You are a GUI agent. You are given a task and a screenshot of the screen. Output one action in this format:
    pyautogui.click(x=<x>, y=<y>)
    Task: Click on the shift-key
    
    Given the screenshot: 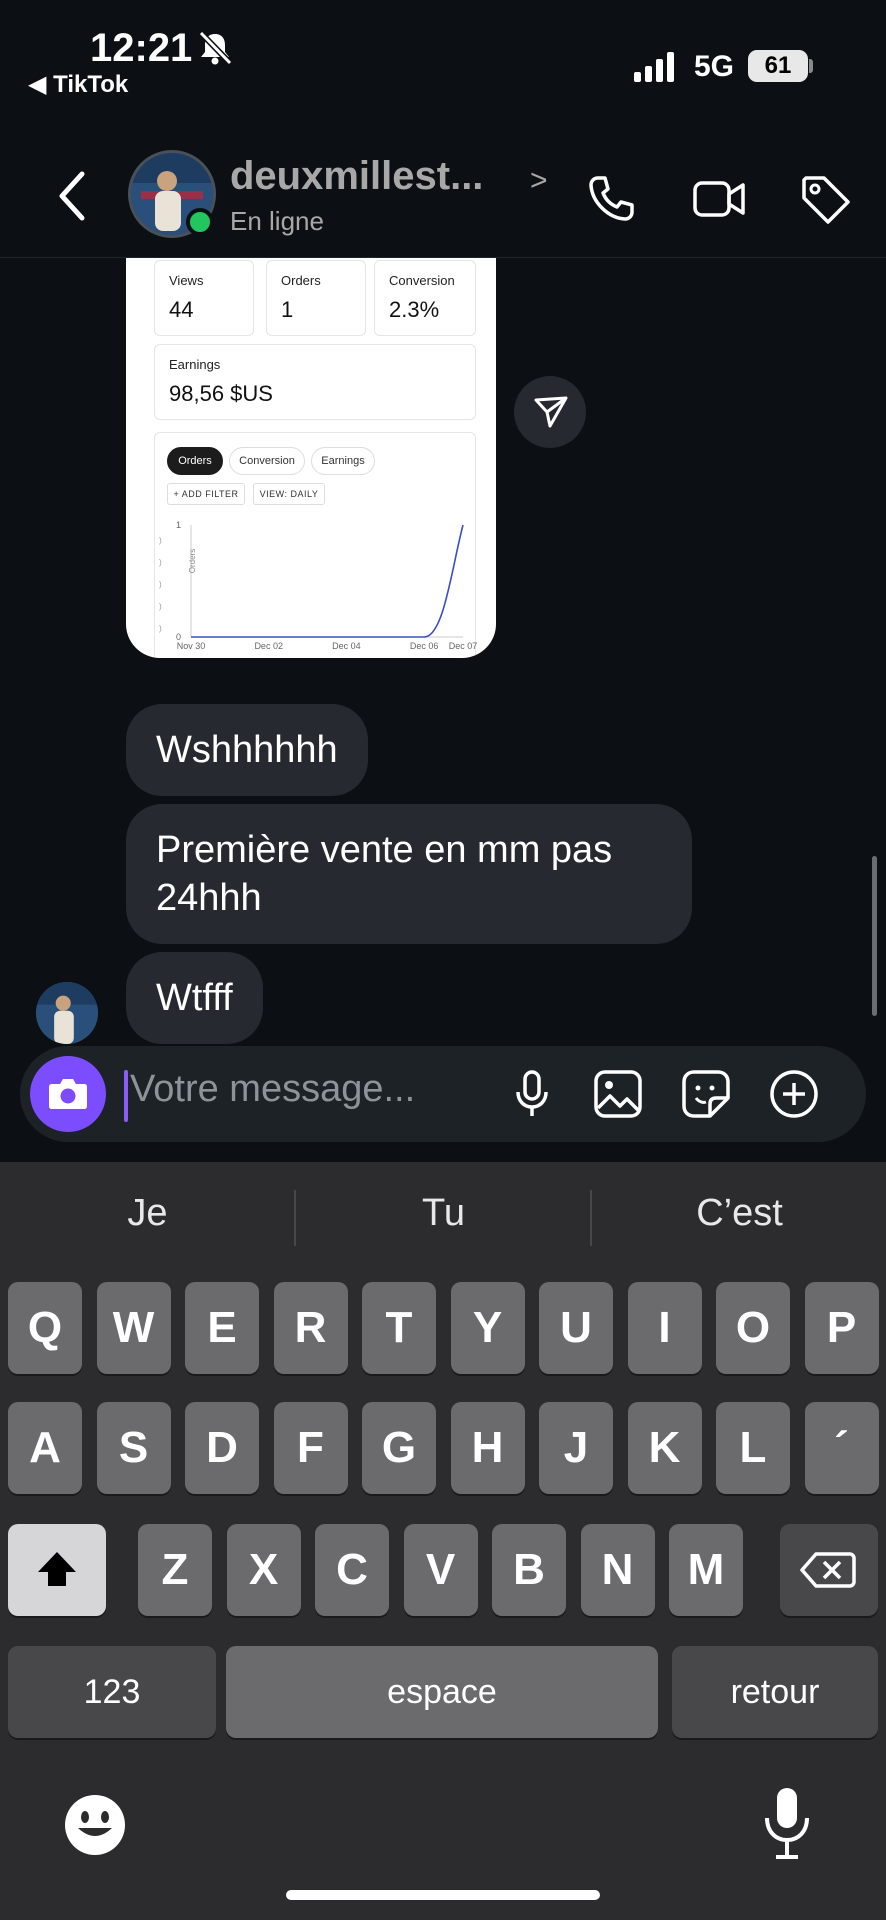 What is the action you would take?
    pyautogui.click(x=57, y=1570)
    